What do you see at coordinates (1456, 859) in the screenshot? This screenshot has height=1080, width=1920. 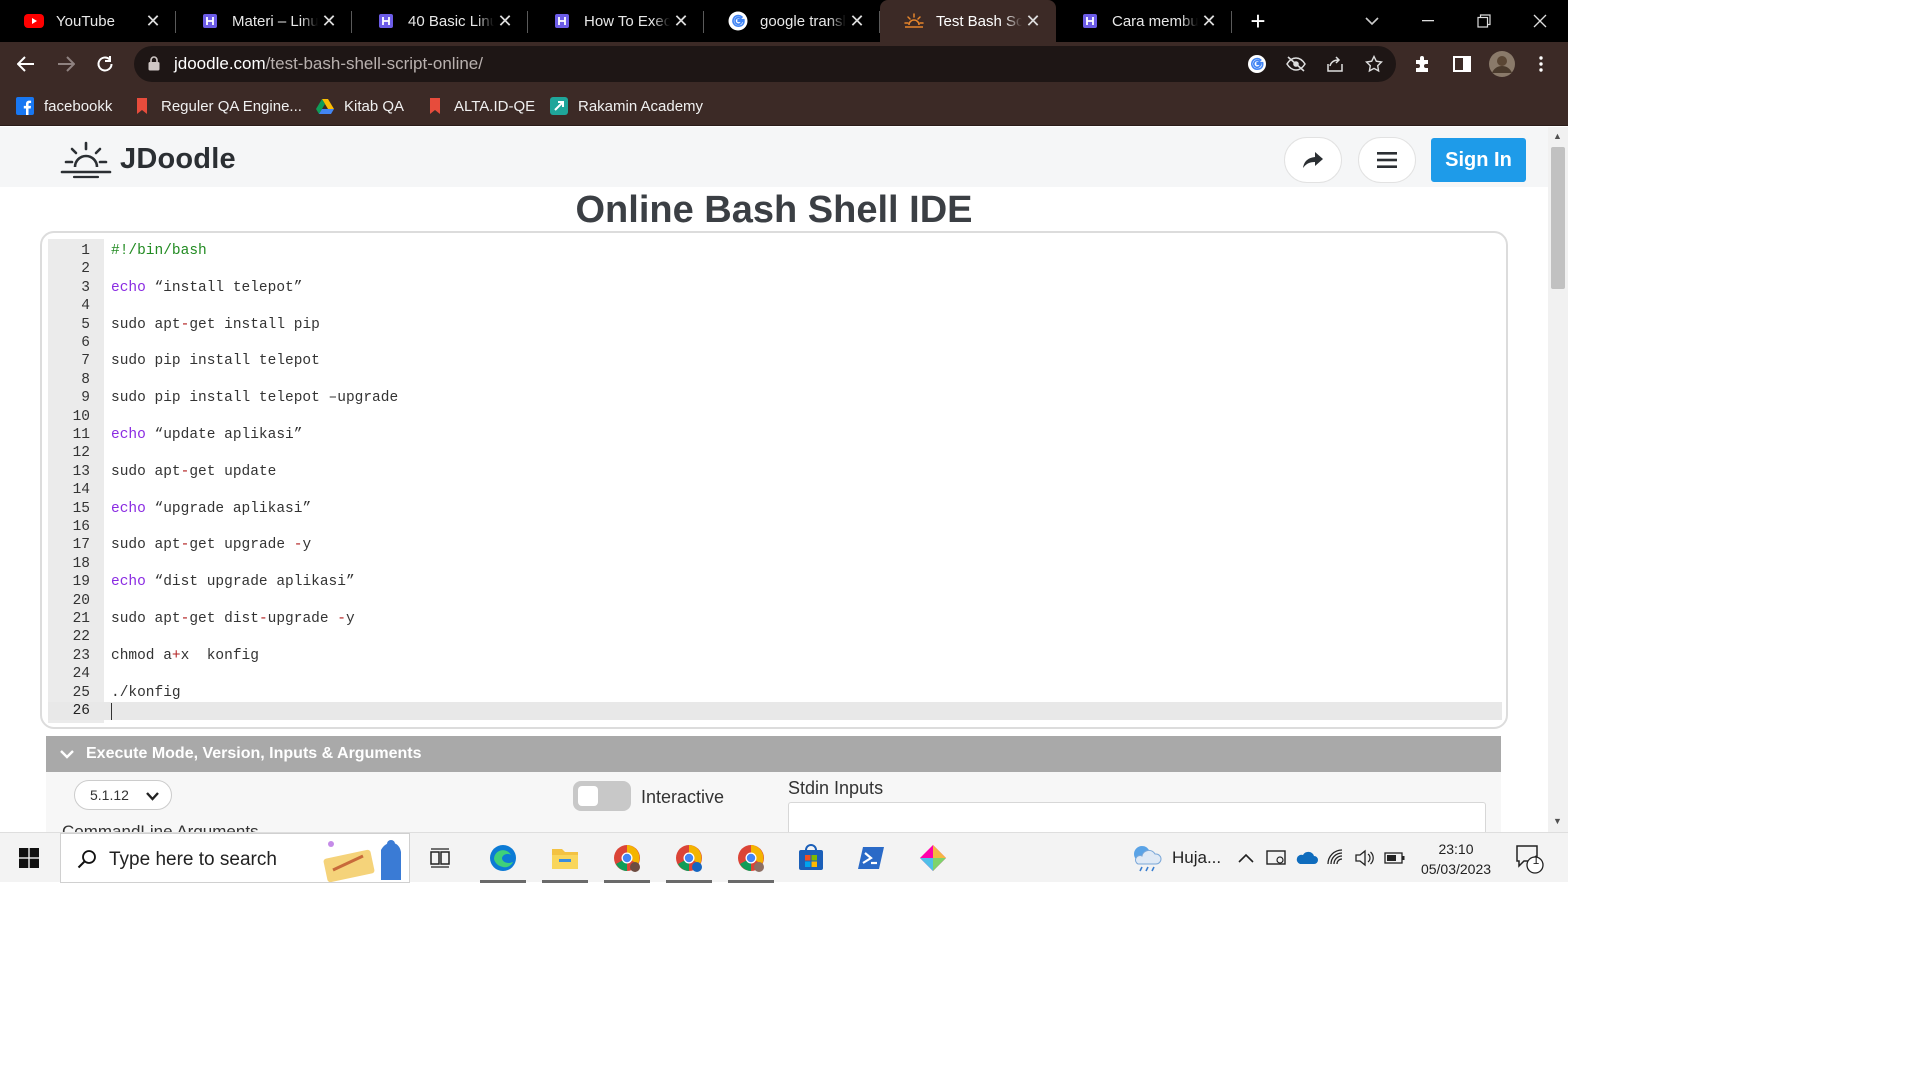 I see `taskbar-clock: 23:10 05/03/2023` at bounding box center [1456, 859].